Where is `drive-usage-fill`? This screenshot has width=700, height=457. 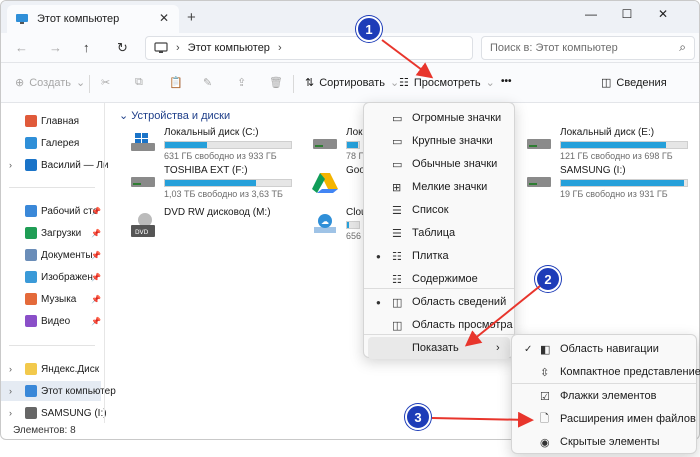 drive-usage-fill is located at coordinates (186, 145).